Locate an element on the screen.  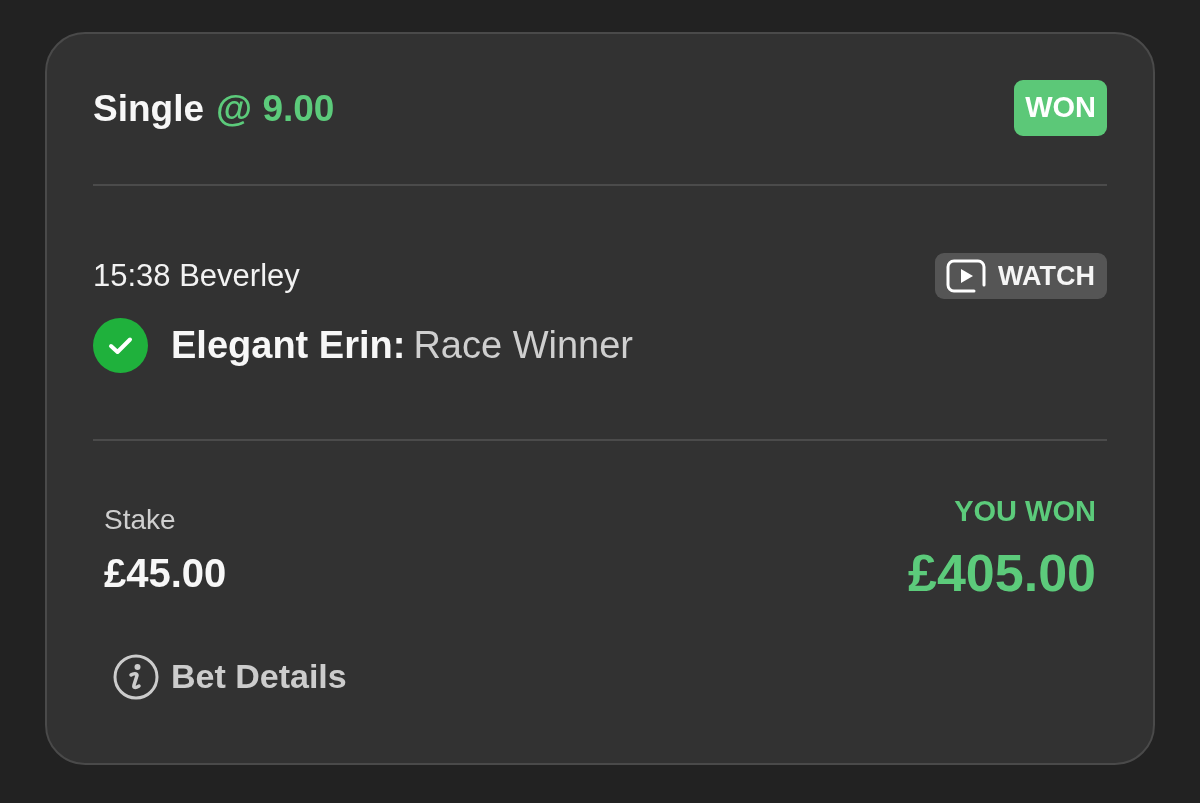
status-badge: WON is located at coordinates (1060, 108).